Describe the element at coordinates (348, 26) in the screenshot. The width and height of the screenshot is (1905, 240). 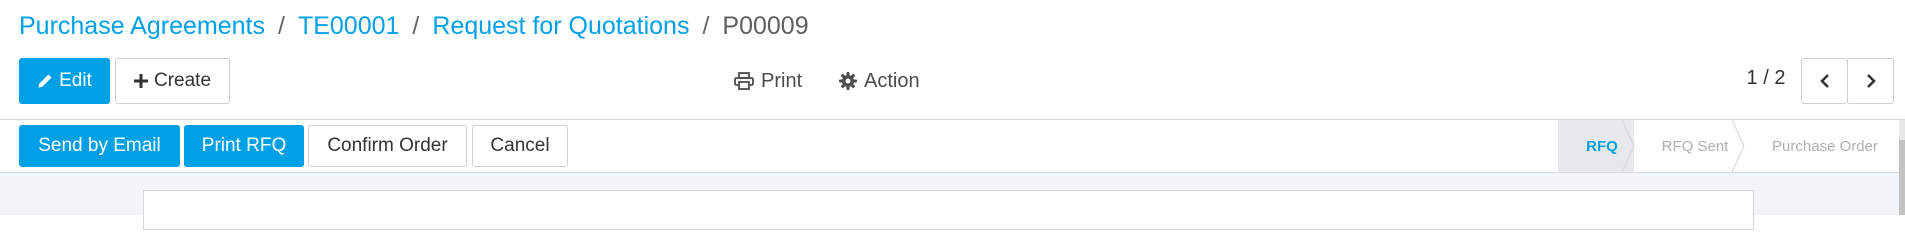
I see `breadcrumb-te00001: TE00001` at that location.